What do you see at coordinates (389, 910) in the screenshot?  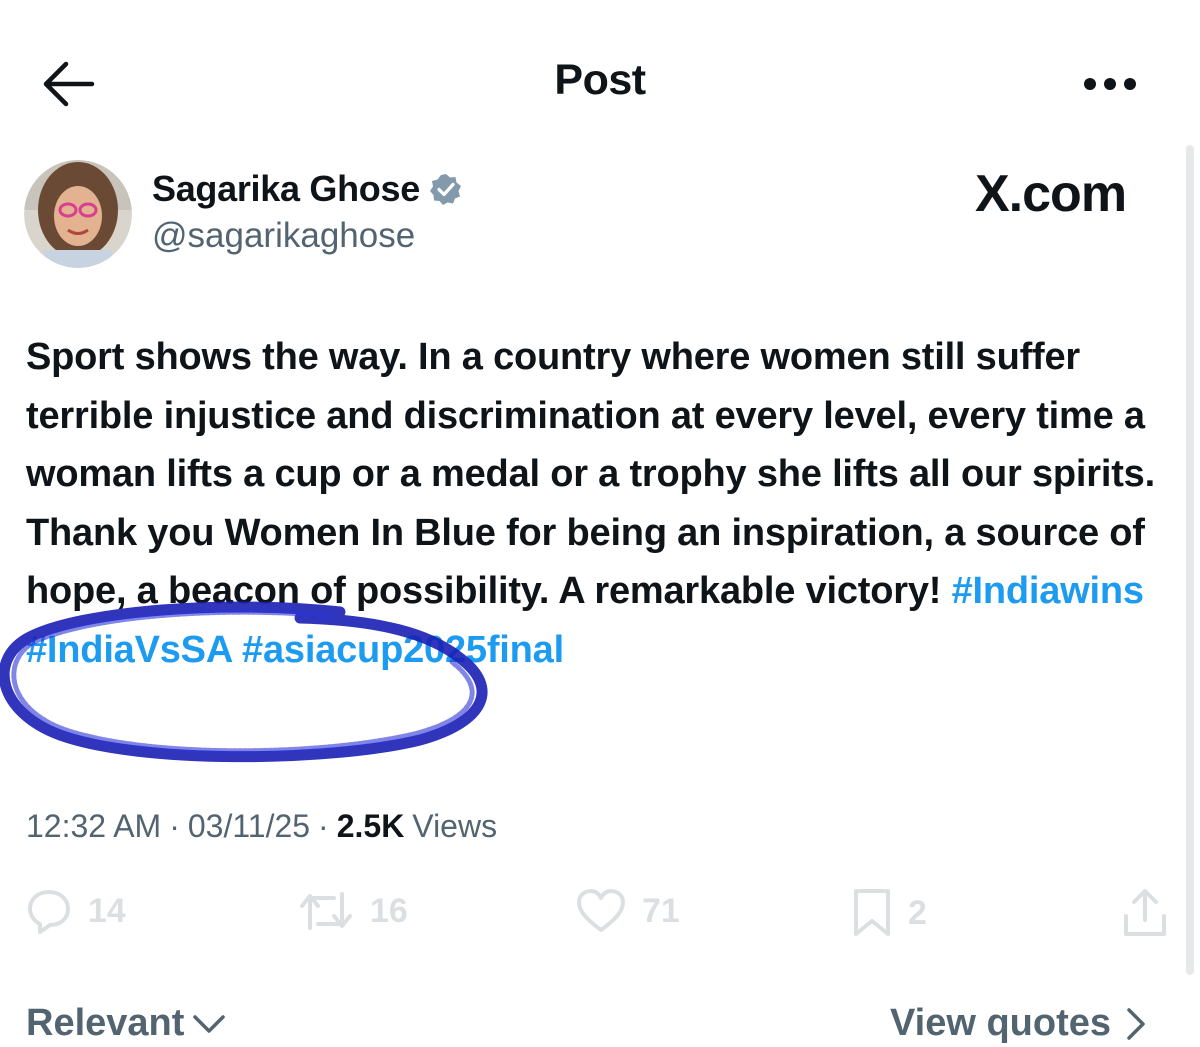 I see `repost-count: 16` at bounding box center [389, 910].